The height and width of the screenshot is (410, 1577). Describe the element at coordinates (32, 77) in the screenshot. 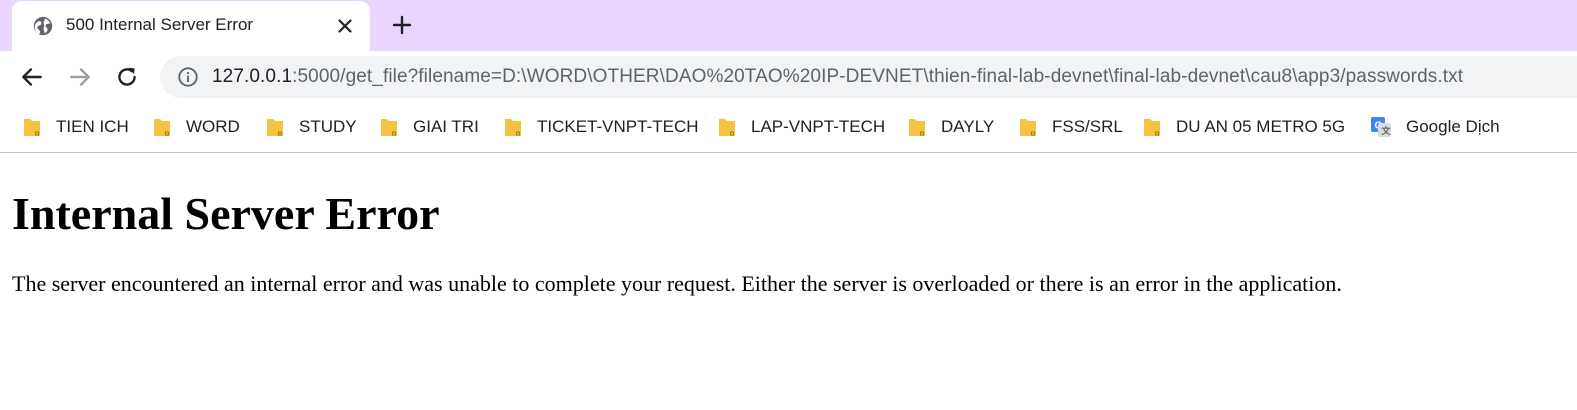

I see `back-arrow-icon` at that location.